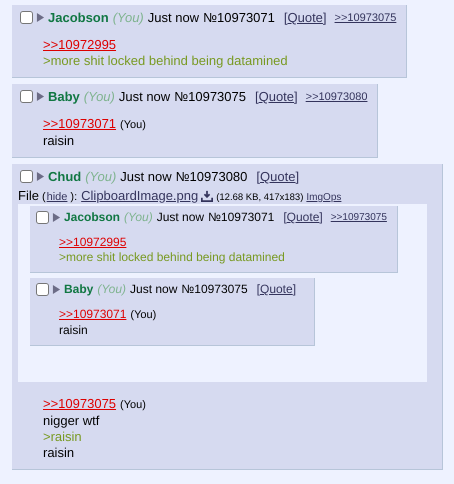 The width and height of the screenshot is (454, 484). I want to click on hide-link: hide, so click(57, 197).